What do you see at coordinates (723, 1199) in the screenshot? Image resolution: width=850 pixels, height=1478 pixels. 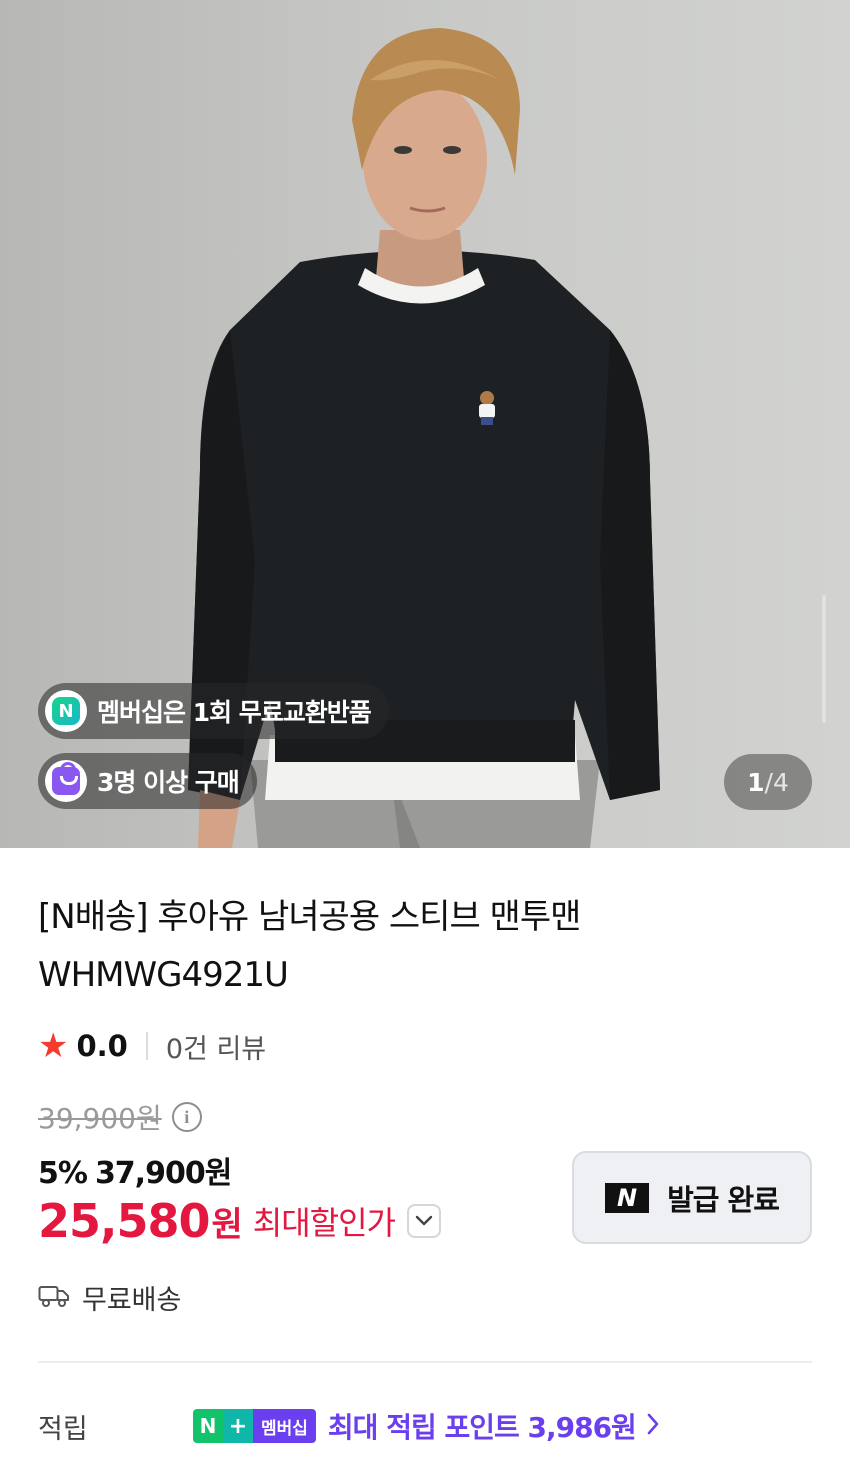 I see `coupon-status-label: 발급 완료` at bounding box center [723, 1199].